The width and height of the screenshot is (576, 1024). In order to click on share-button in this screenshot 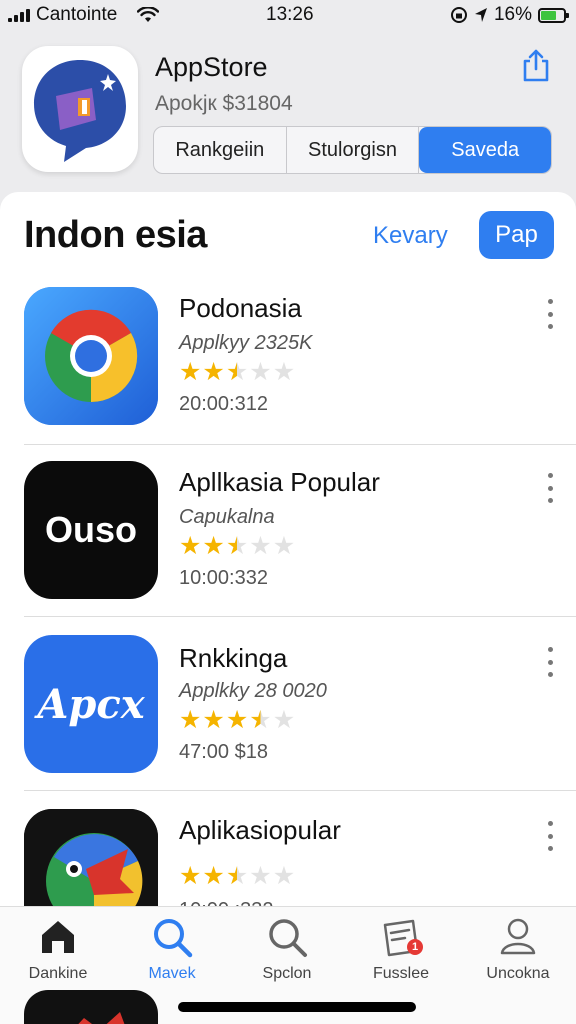, I will do `click(536, 66)`.